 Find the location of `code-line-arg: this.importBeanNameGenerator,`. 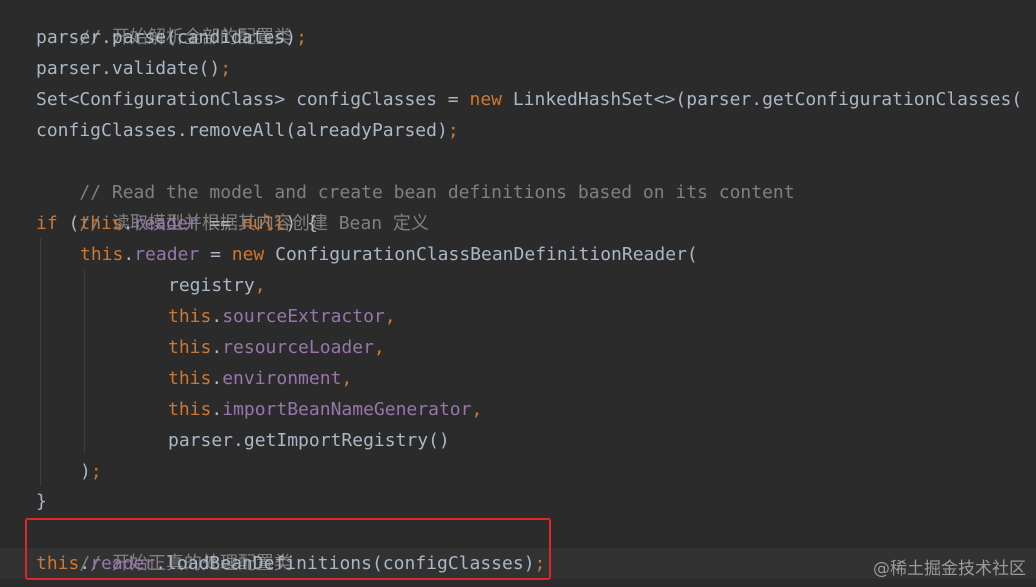

code-line-arg: this.importBeanNameGenerator, is located at coordinates (325, 409).